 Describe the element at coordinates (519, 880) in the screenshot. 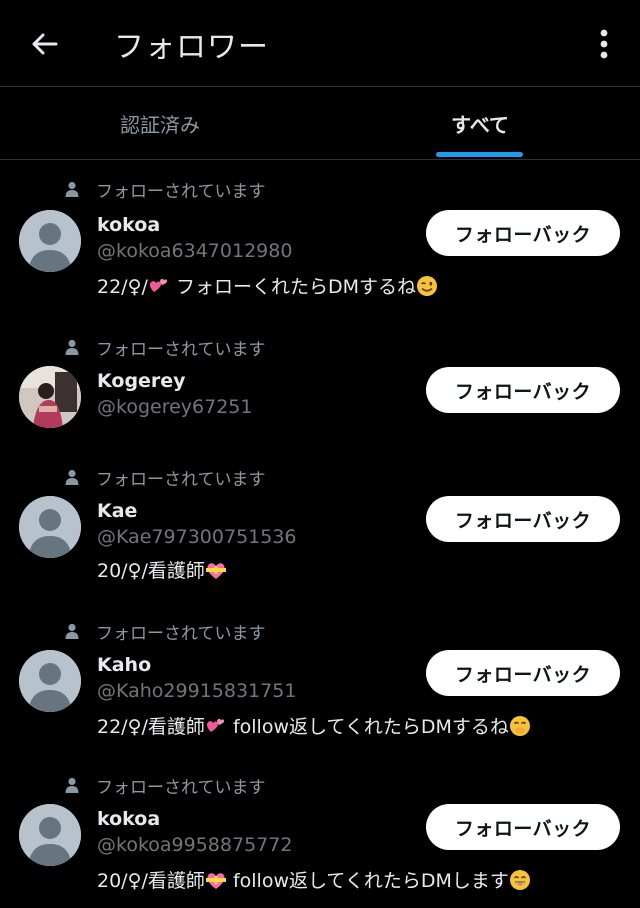

I see `grinning-face-icon` at that location.